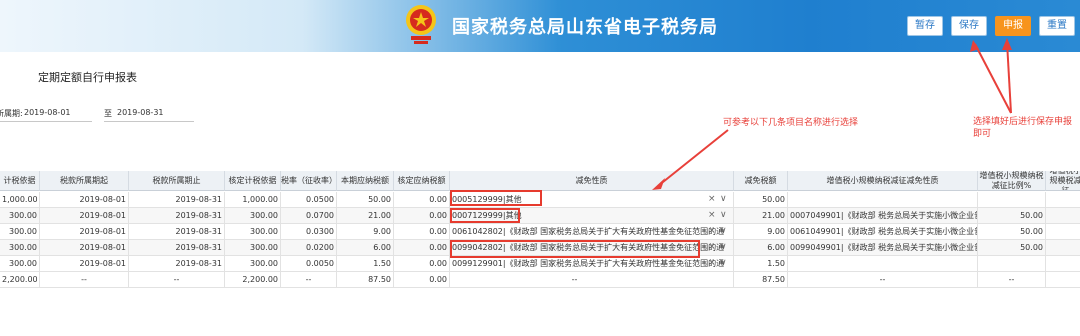  Describe the element at coordinates (20, 280) in the screenshot. I see `cell-tax-basis: 2,200.00` at that location.